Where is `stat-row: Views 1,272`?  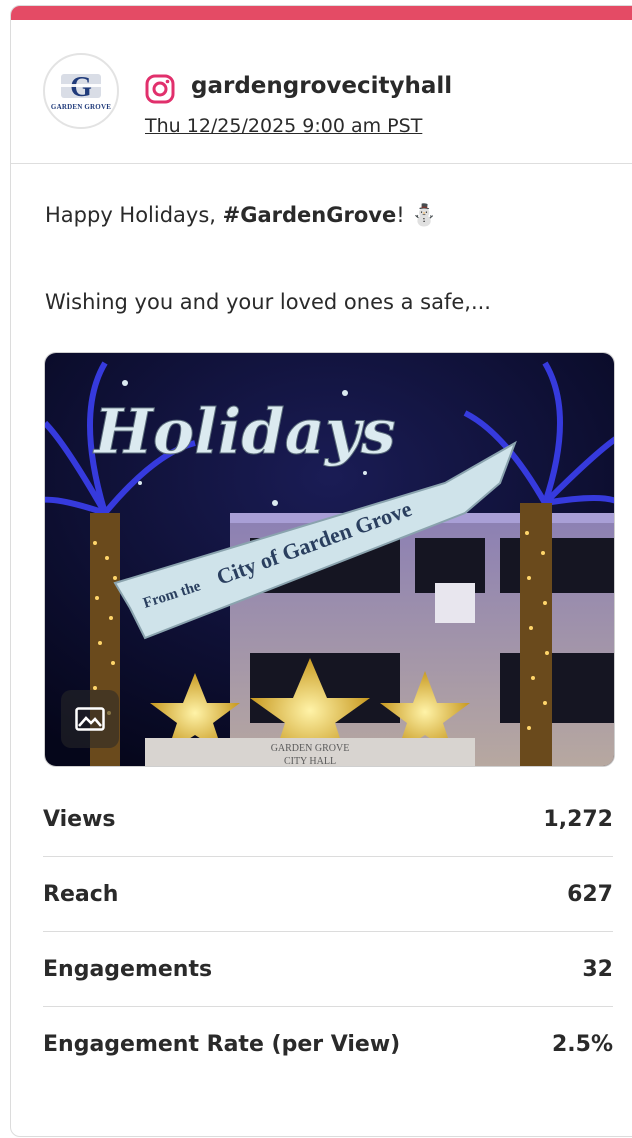
stat-row: Views 1,272 is located at coordinates (328, 819).